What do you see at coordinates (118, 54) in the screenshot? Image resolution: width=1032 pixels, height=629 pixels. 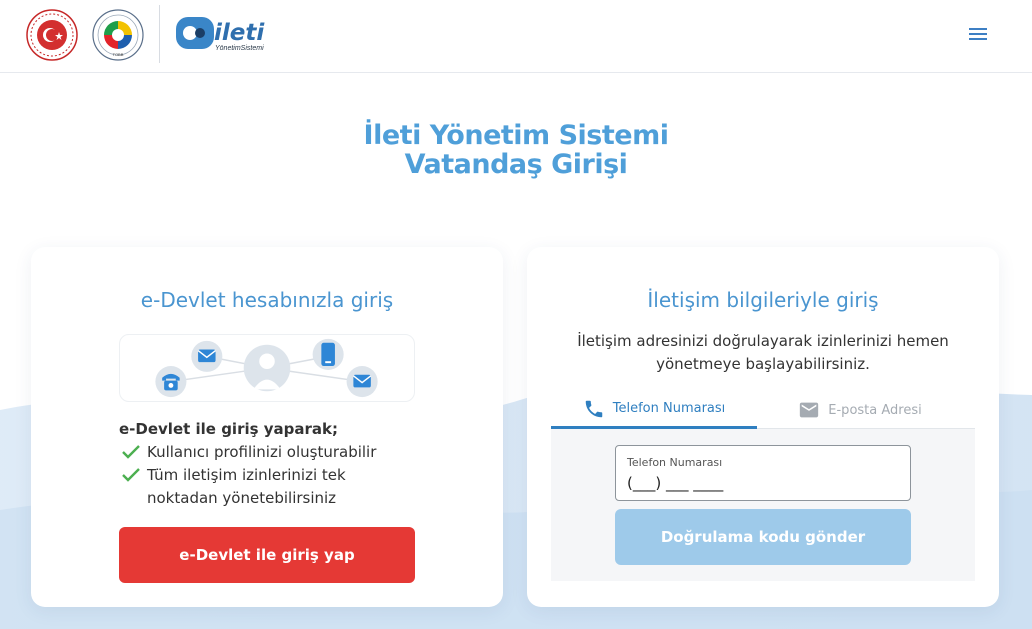 I see `tobb-mark-text: TOBB` at bounding box center [118, 54].